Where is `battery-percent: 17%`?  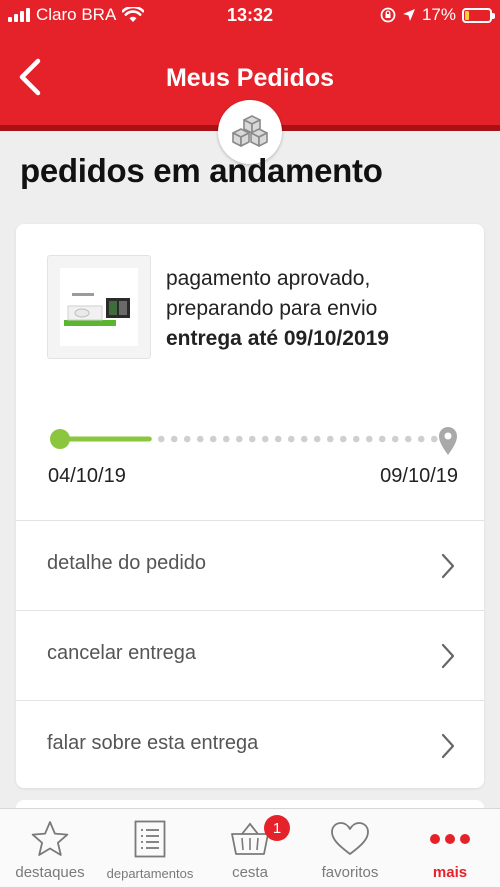
battery-percent: 17% is located at coordinates (438, 14).